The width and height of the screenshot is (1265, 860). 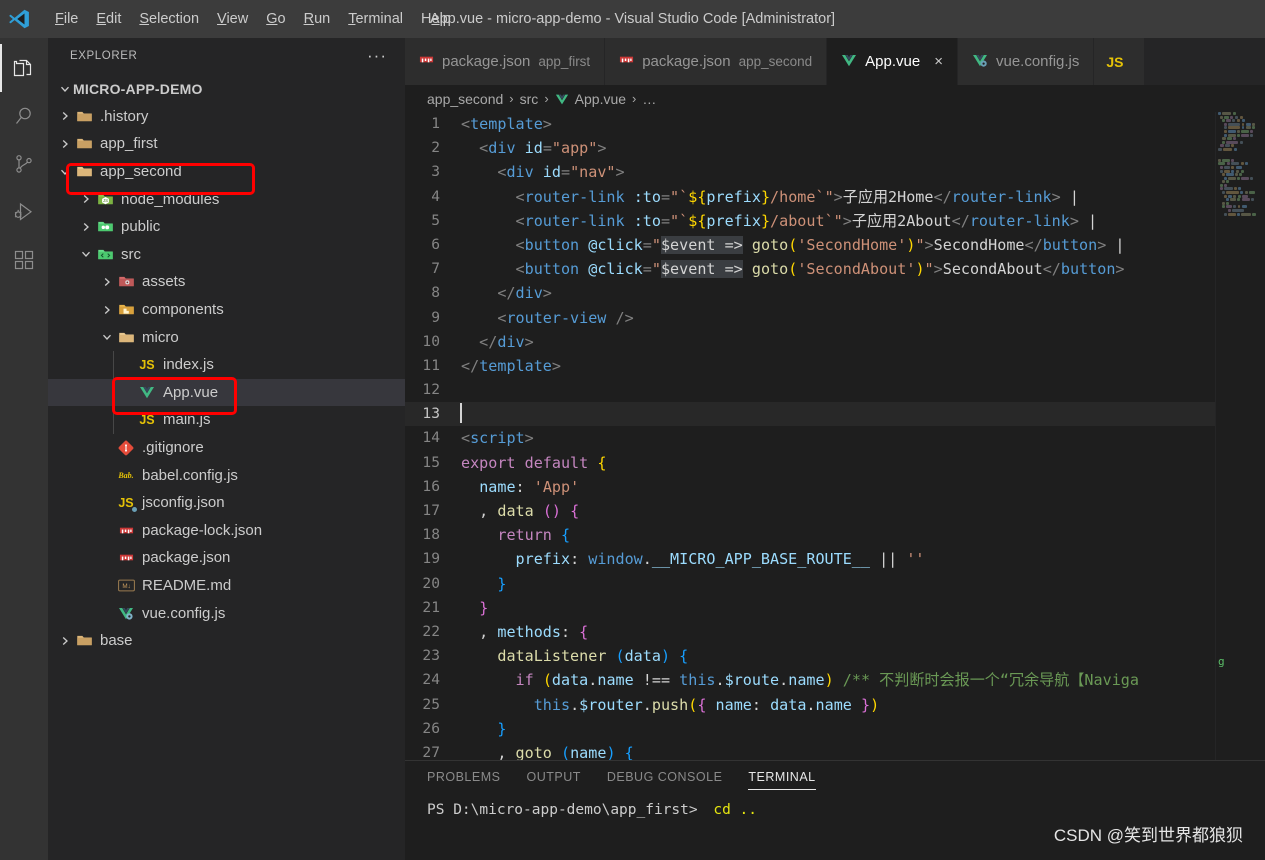 What do you see at coordinates (226, 227) in the screenshot?
I see `tree-item-public: public` at bounding box center [226, 227].